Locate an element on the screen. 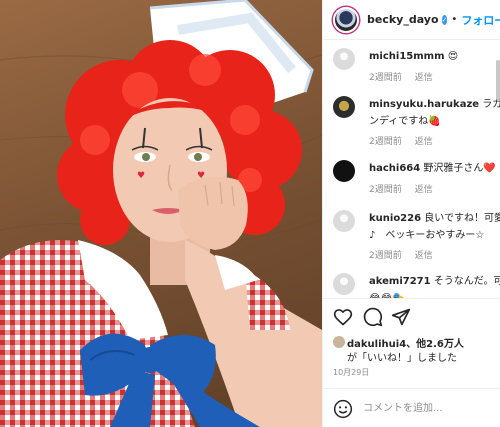  profile-avatar is located at coordinates (346, 19).